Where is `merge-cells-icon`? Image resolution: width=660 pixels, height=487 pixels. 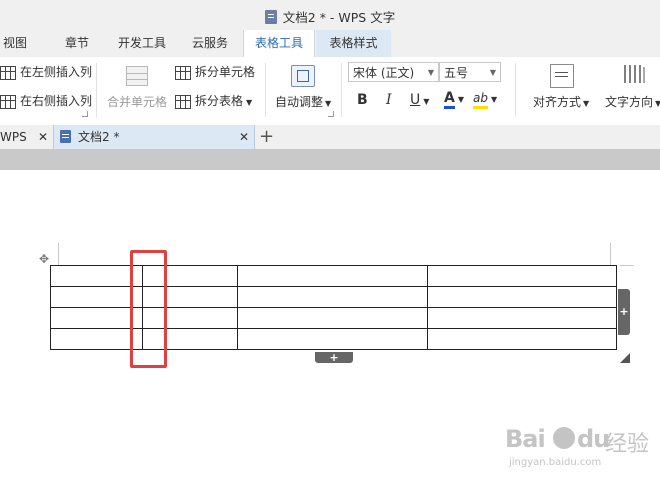 merge-cells-icon is located at coordinates (137, 76).